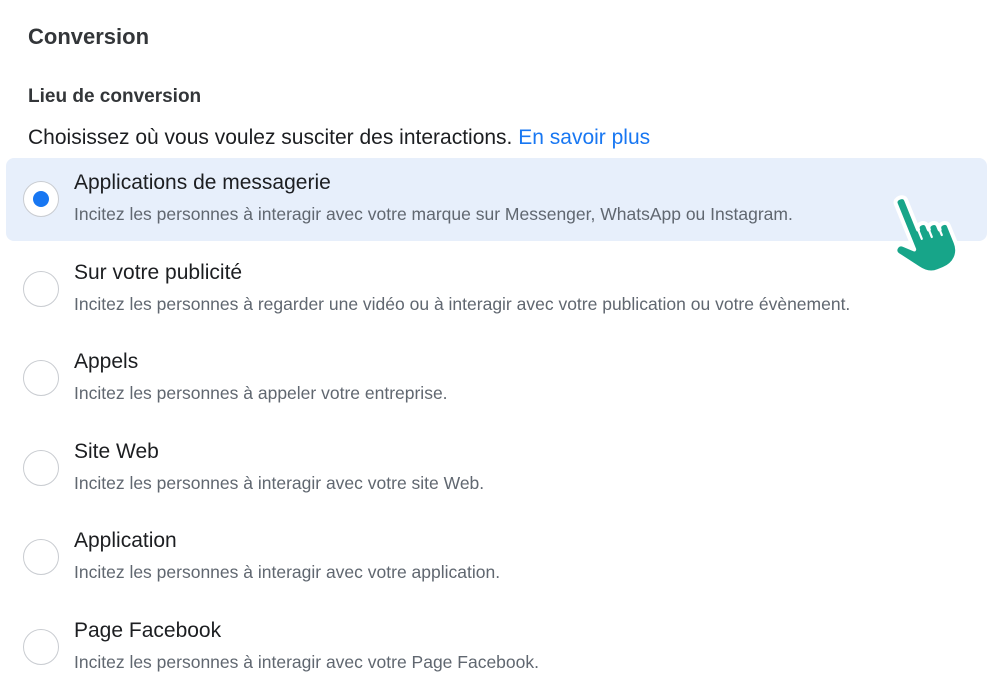 The image size is (1000, 696). Describe the element at coordinates (106, 362) in the screenshot. I see `option-title: Appels` at that location.